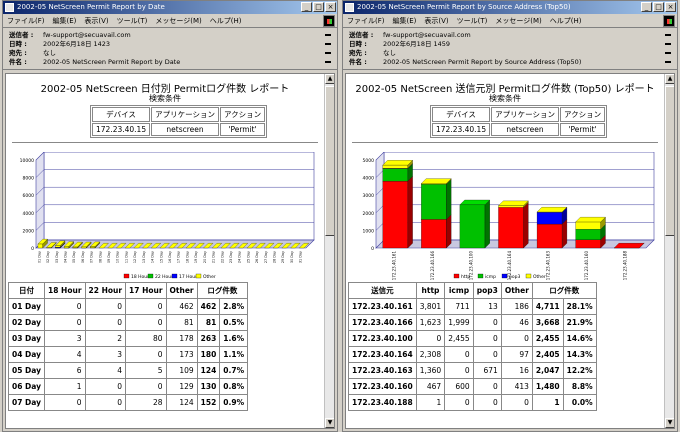 Image resolution: width=680 pixels, height=432 pixels. What do you see at coordinates (525, 114) in the screenshot?
I see `criteria-header: アプリケーション` at bounding box center [525, 114].